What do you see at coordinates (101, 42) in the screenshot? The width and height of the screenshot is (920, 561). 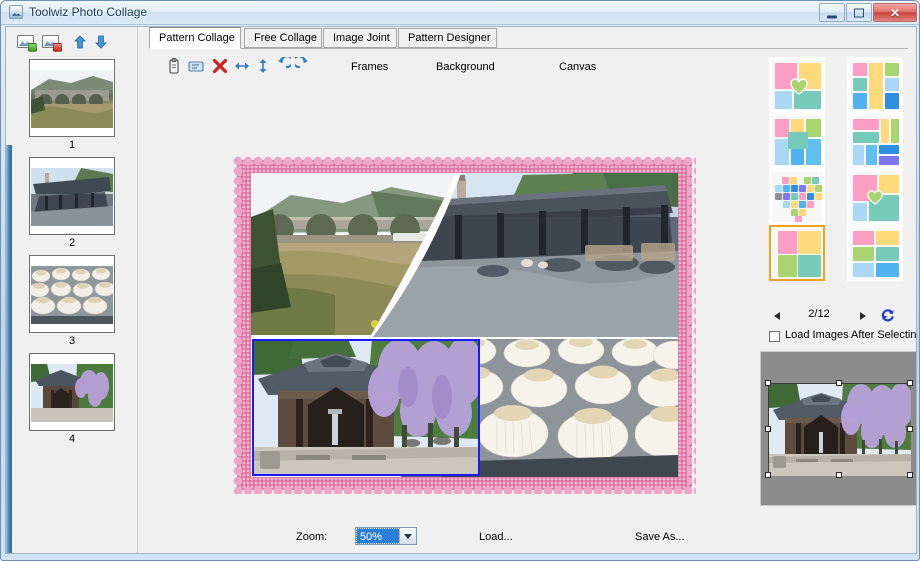 I see `move-down-button` at bounding box center [101, 42].